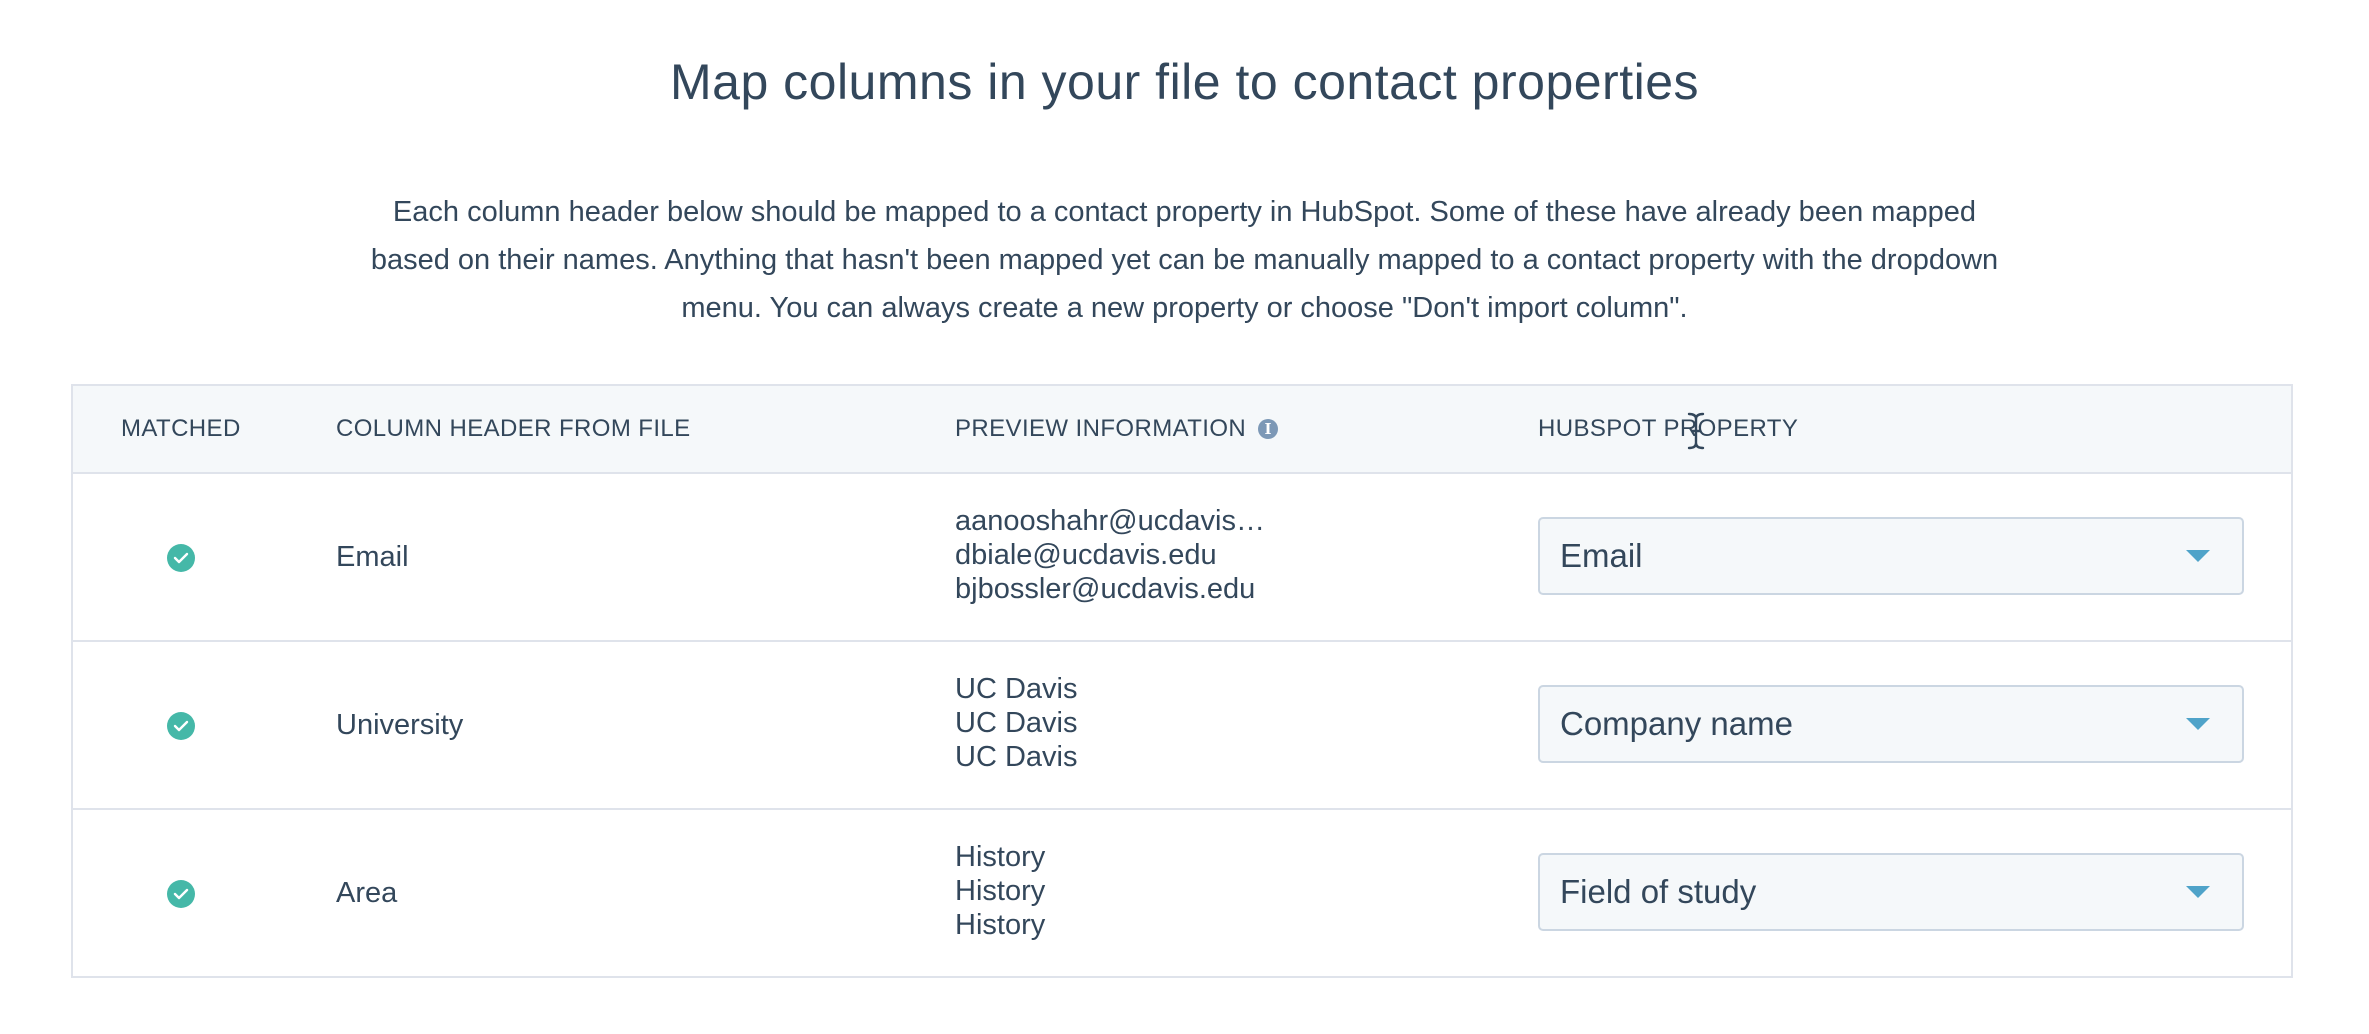 The image size is (2369, 1034). What do you see at coordinates (1891, 724) in the screenshot?
I see `property-select-university: Company name` at bounding box center [1891, 724].